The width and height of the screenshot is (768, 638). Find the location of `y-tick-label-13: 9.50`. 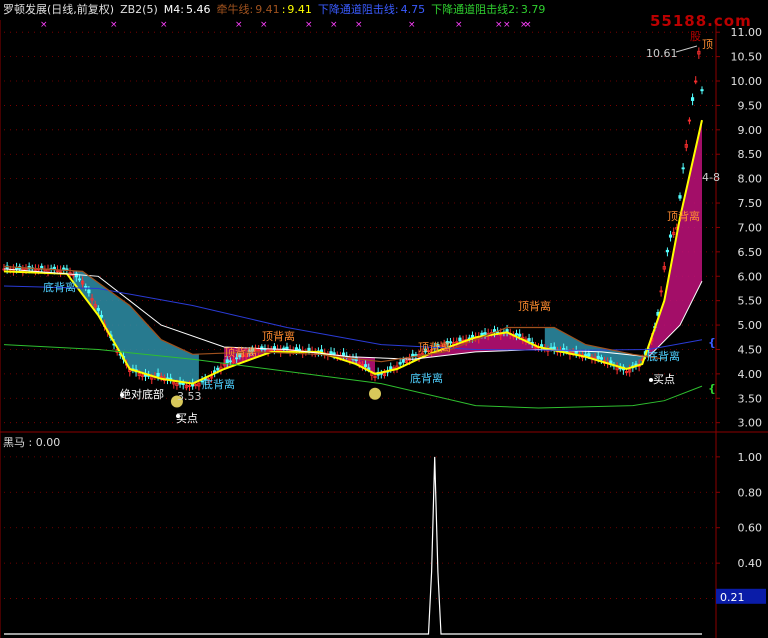

y-tick-label-13: 9.50 is located at coordinates (750, 105).